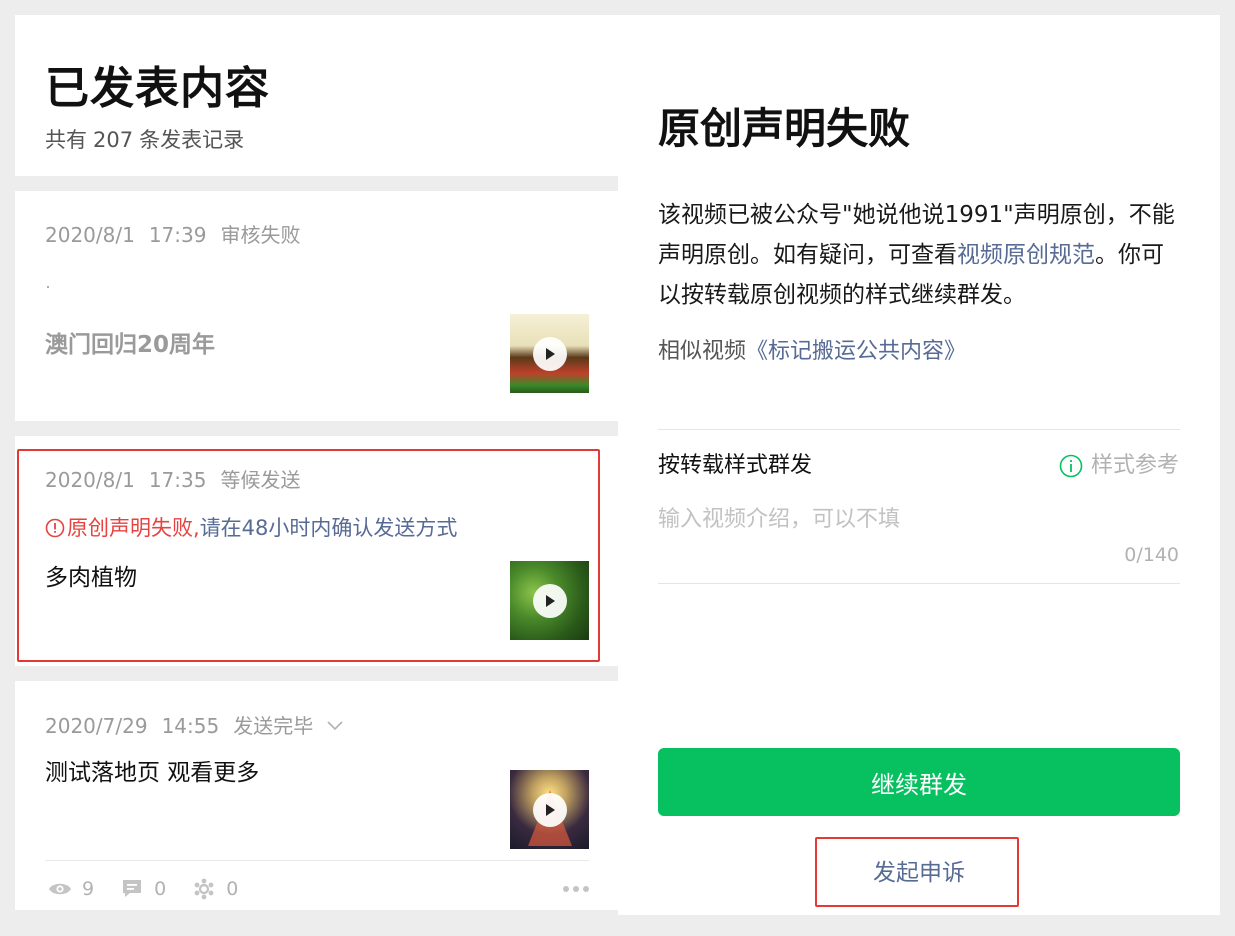 This screenshot has height=936, width=1235. Describe the element at coordinates (130, 345) in the screenshot. I see `post-title: 澳门回归20周年` at that location.